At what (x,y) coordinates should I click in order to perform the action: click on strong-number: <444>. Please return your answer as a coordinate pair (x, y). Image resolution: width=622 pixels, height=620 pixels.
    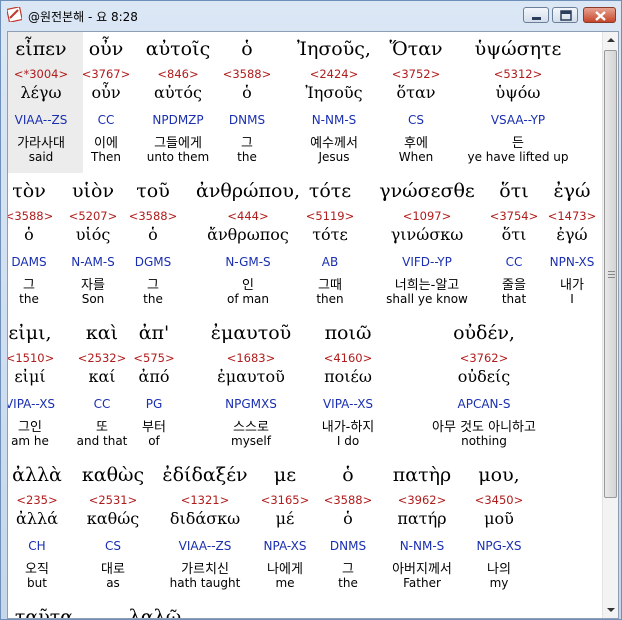
    Looking at the image, I should click on (247, 216).